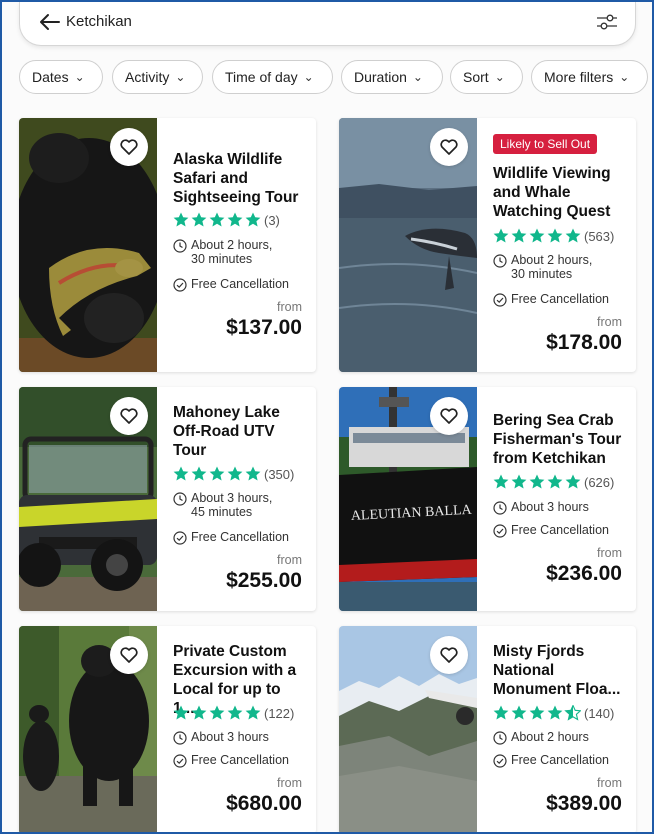 This screenshot has height=834, width=654. What do you see at coordinates (264, 803) in the screenshot?
I see `price: $680.00` at bounding box center [264, 803].